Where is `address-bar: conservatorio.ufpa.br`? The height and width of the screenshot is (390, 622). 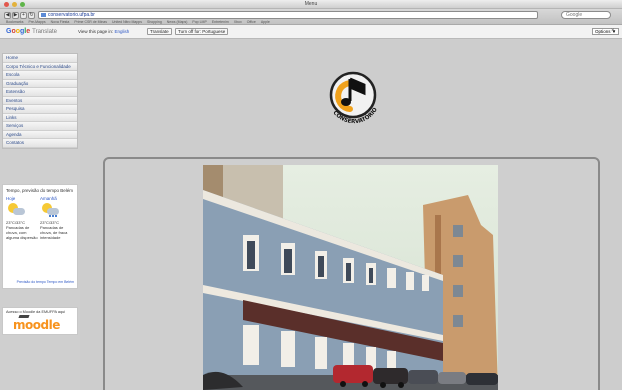
address-bar: conservatorio.ufpa.br is located at coordinates (288, 15).